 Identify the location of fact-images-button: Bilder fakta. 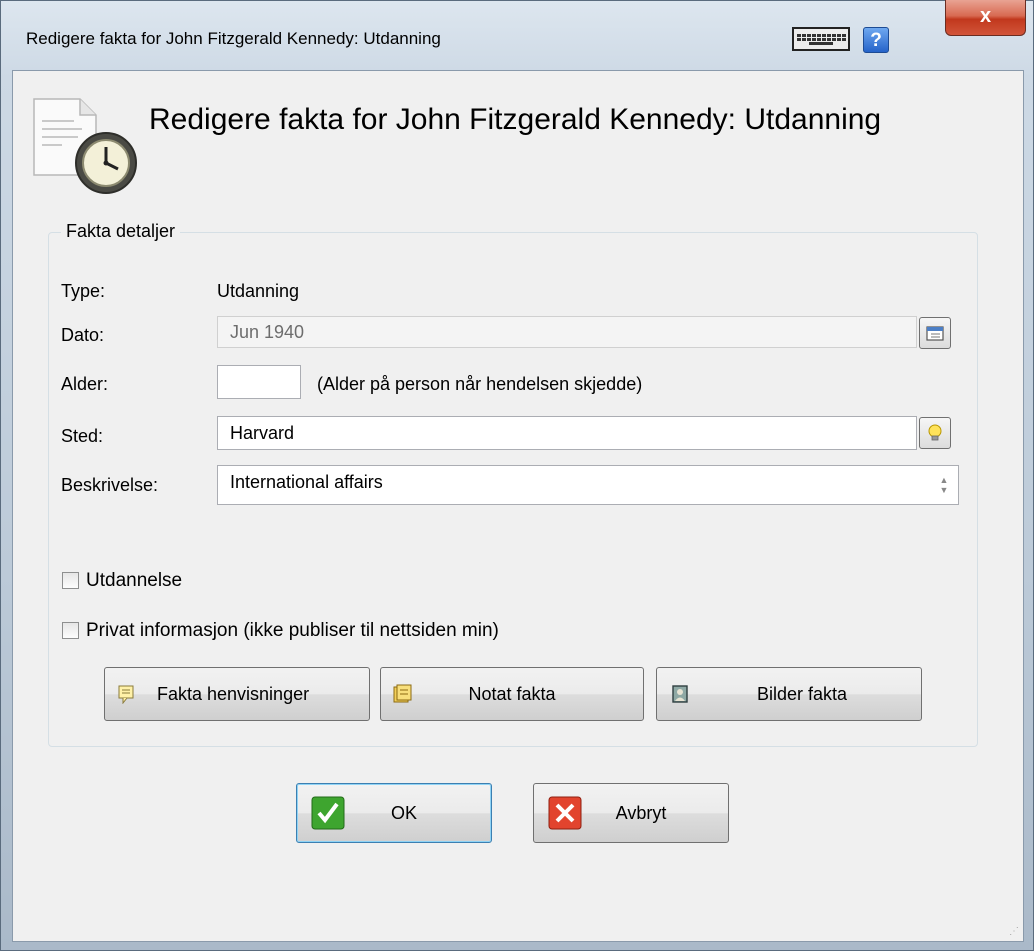
(789, 694).